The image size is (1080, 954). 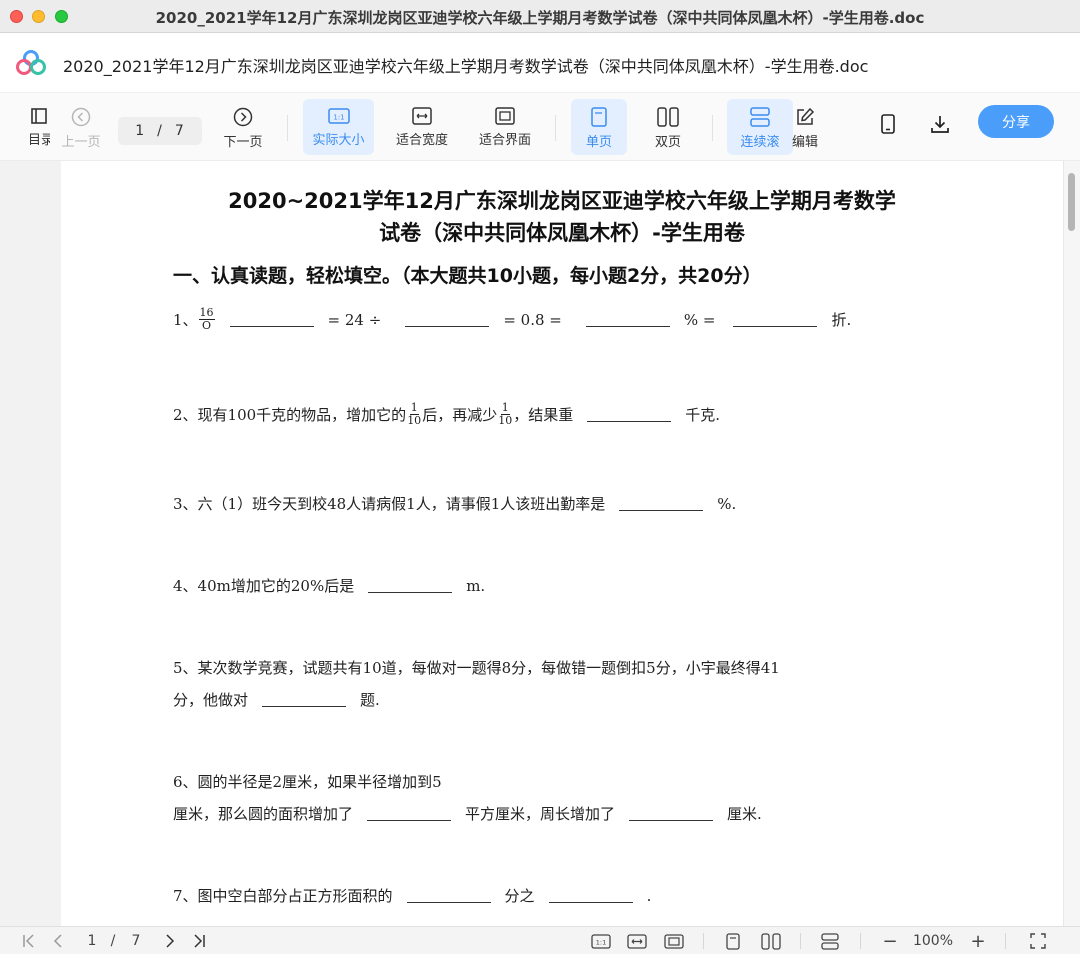 What do you see at coordinates (140, 131) in the screenshot?
I see `current-page-input: 1` at bounding box center [140, 131].